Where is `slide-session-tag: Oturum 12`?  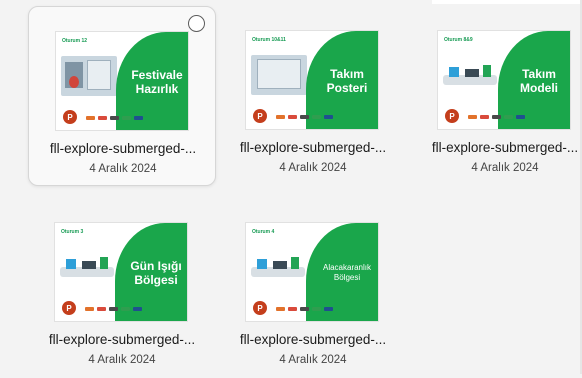 slide-session-tag: Oturum 12 is located at coordinates (75, 41).